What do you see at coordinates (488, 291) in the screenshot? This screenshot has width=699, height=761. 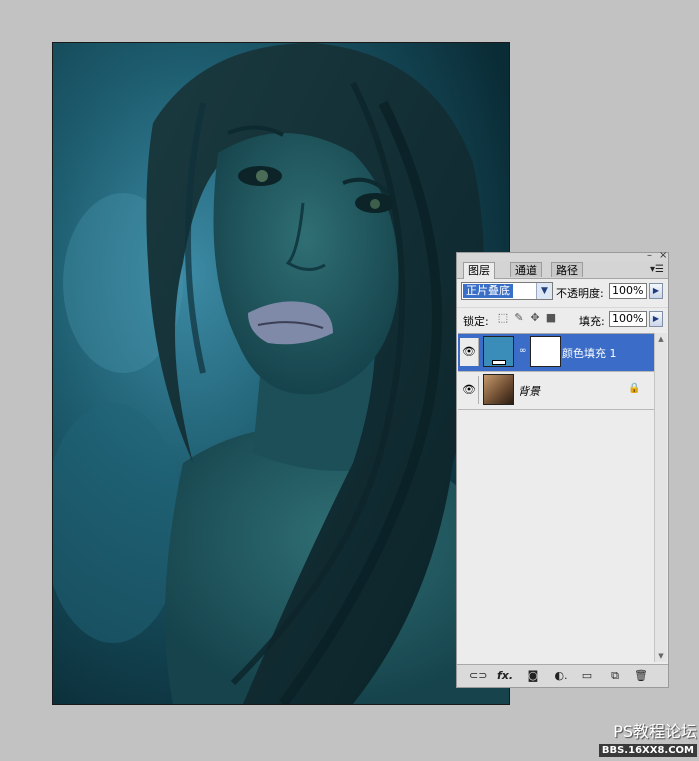 I see `blend-mode-value: 正片叠底` at bounding box center [488, 291].